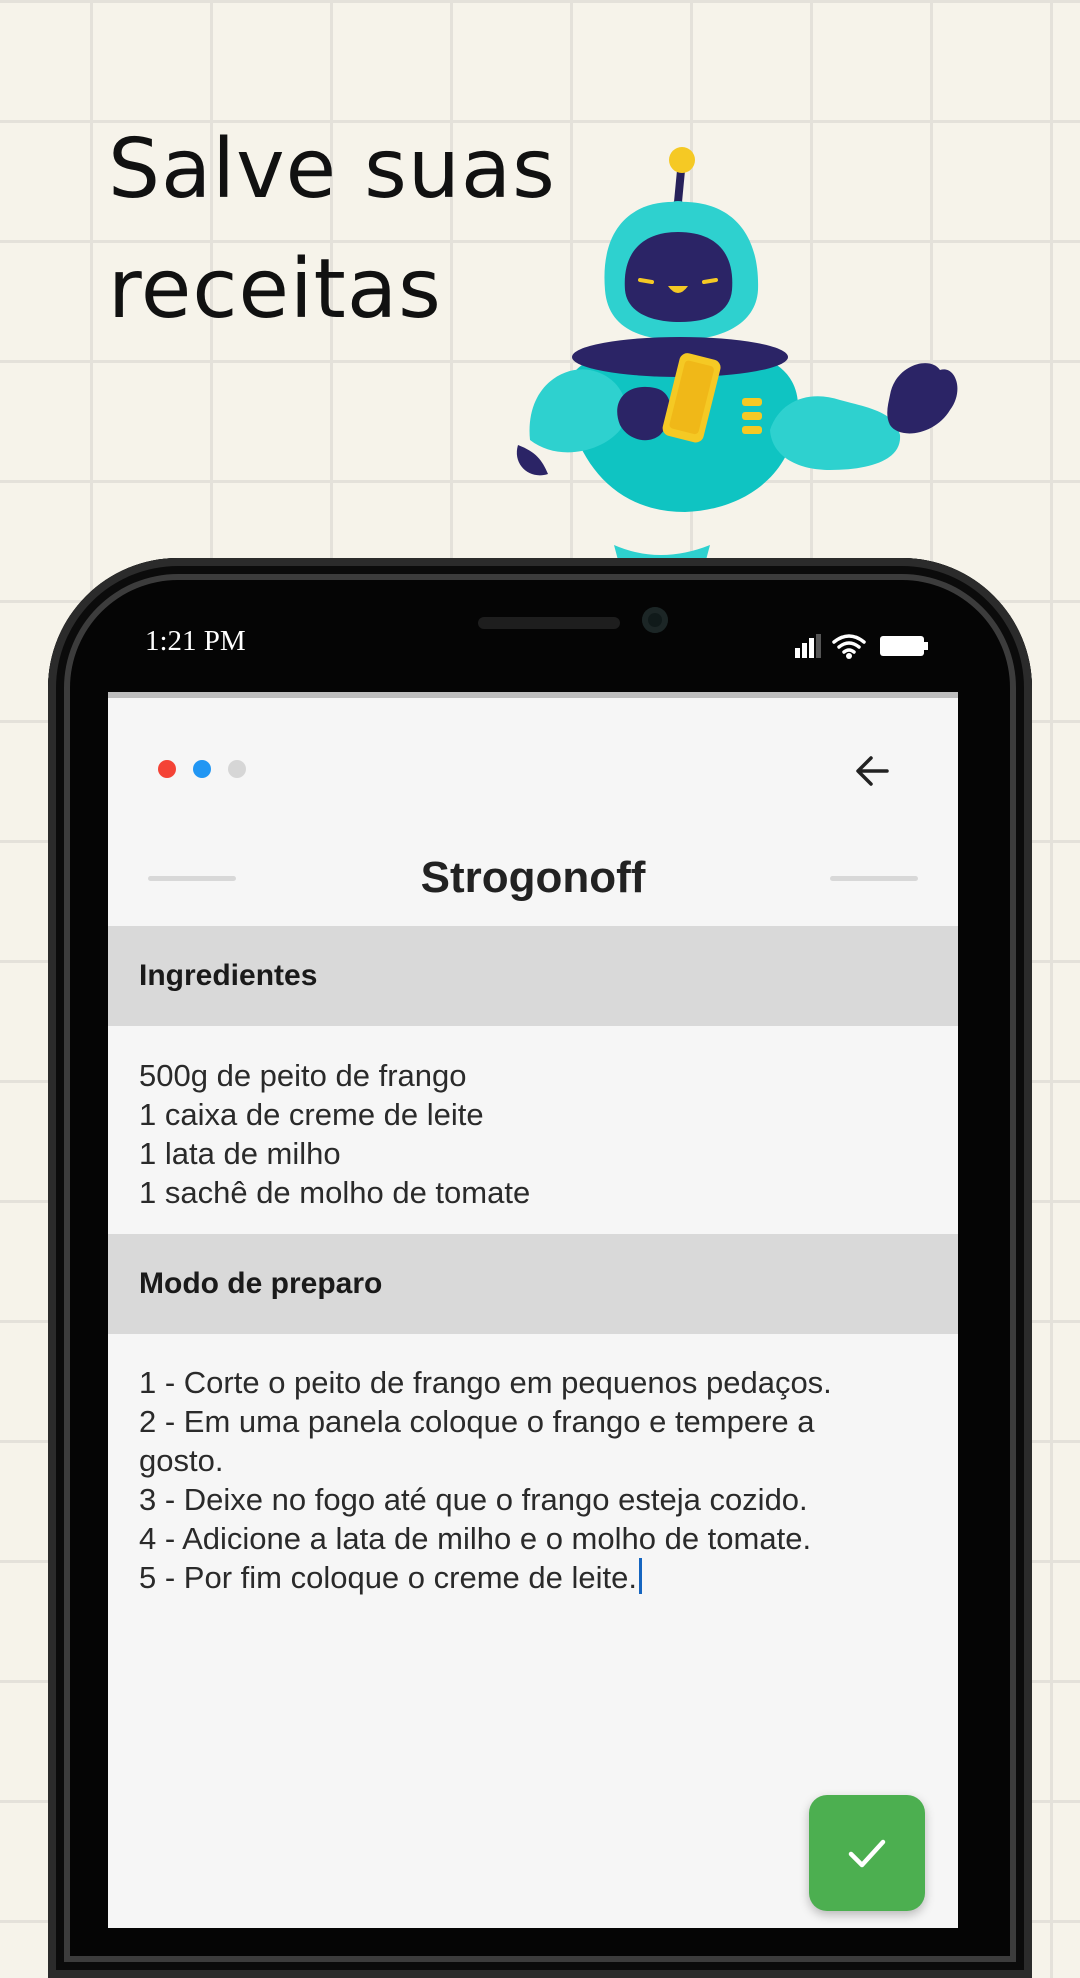 This screenshot has height=1978, width=1080. Describe the element at coordinates (181, 1460) in the screenshot. I see `preparation-line: gosto.` at that location.